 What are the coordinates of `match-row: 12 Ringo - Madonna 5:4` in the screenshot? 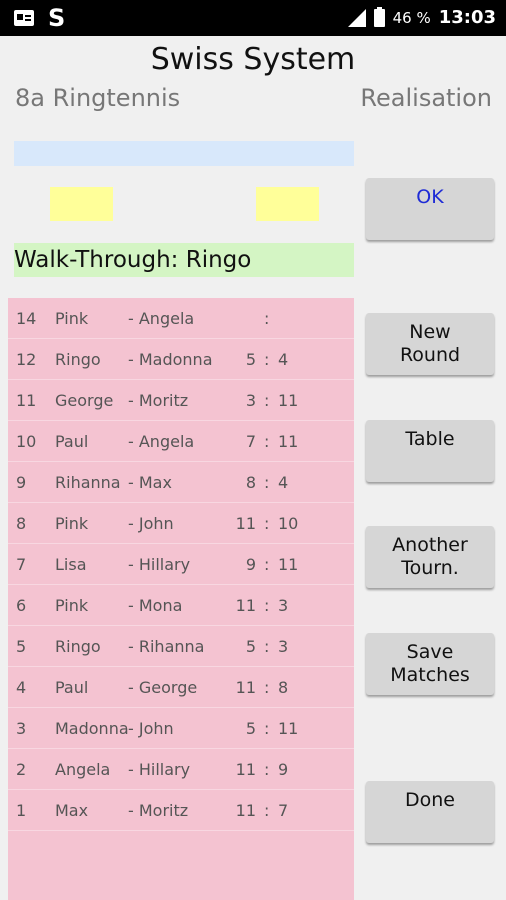 It's located at (181, 359).